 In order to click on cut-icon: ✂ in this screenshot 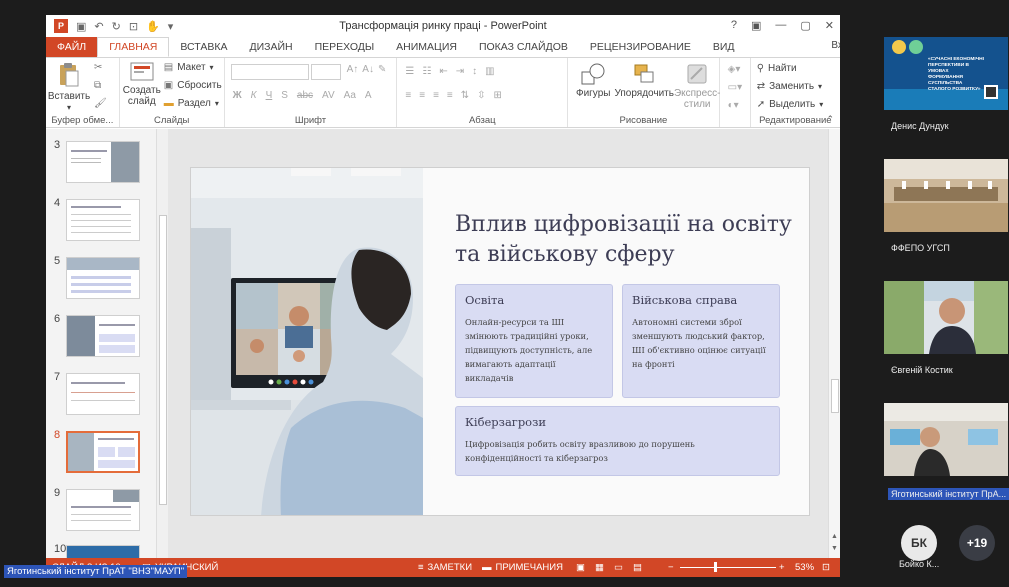, I will do `click(98, 67)`.